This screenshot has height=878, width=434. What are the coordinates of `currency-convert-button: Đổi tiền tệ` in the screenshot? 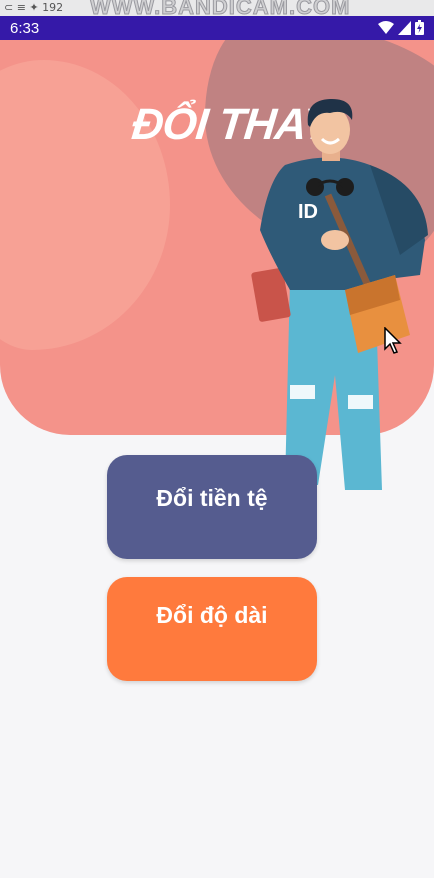 It's located at (212, 507).